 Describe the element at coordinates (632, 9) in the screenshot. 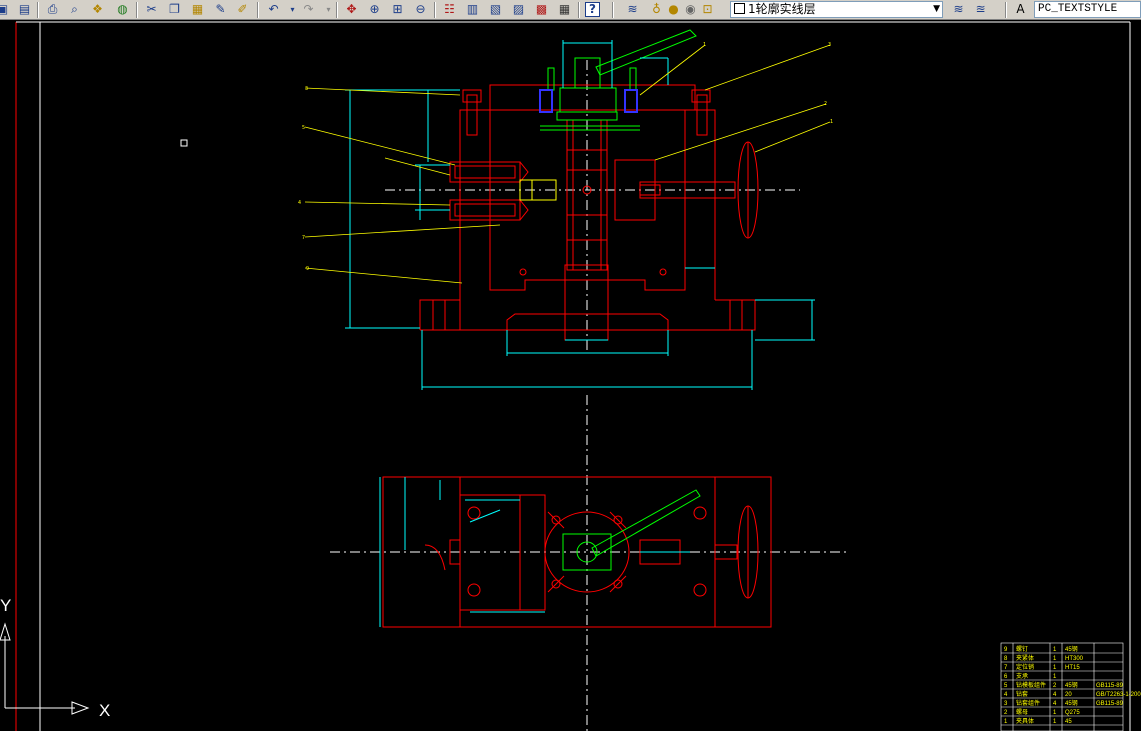

I see `layer-manager-icon: ≋` at that location.